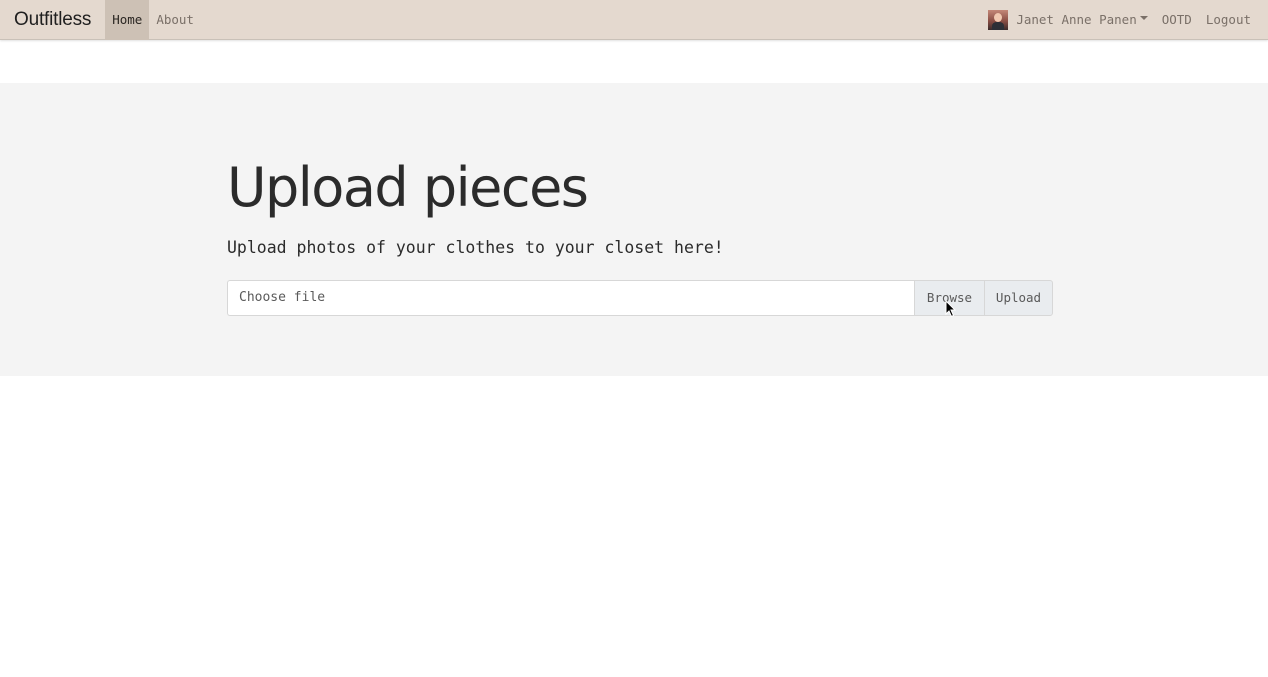 This screenshot has width=1268, height=677. What do you see at coordinates (1076, 19) in the screenshot?
I see `user-name: Janet Anne Panen` at bounding box center [1076, 19].